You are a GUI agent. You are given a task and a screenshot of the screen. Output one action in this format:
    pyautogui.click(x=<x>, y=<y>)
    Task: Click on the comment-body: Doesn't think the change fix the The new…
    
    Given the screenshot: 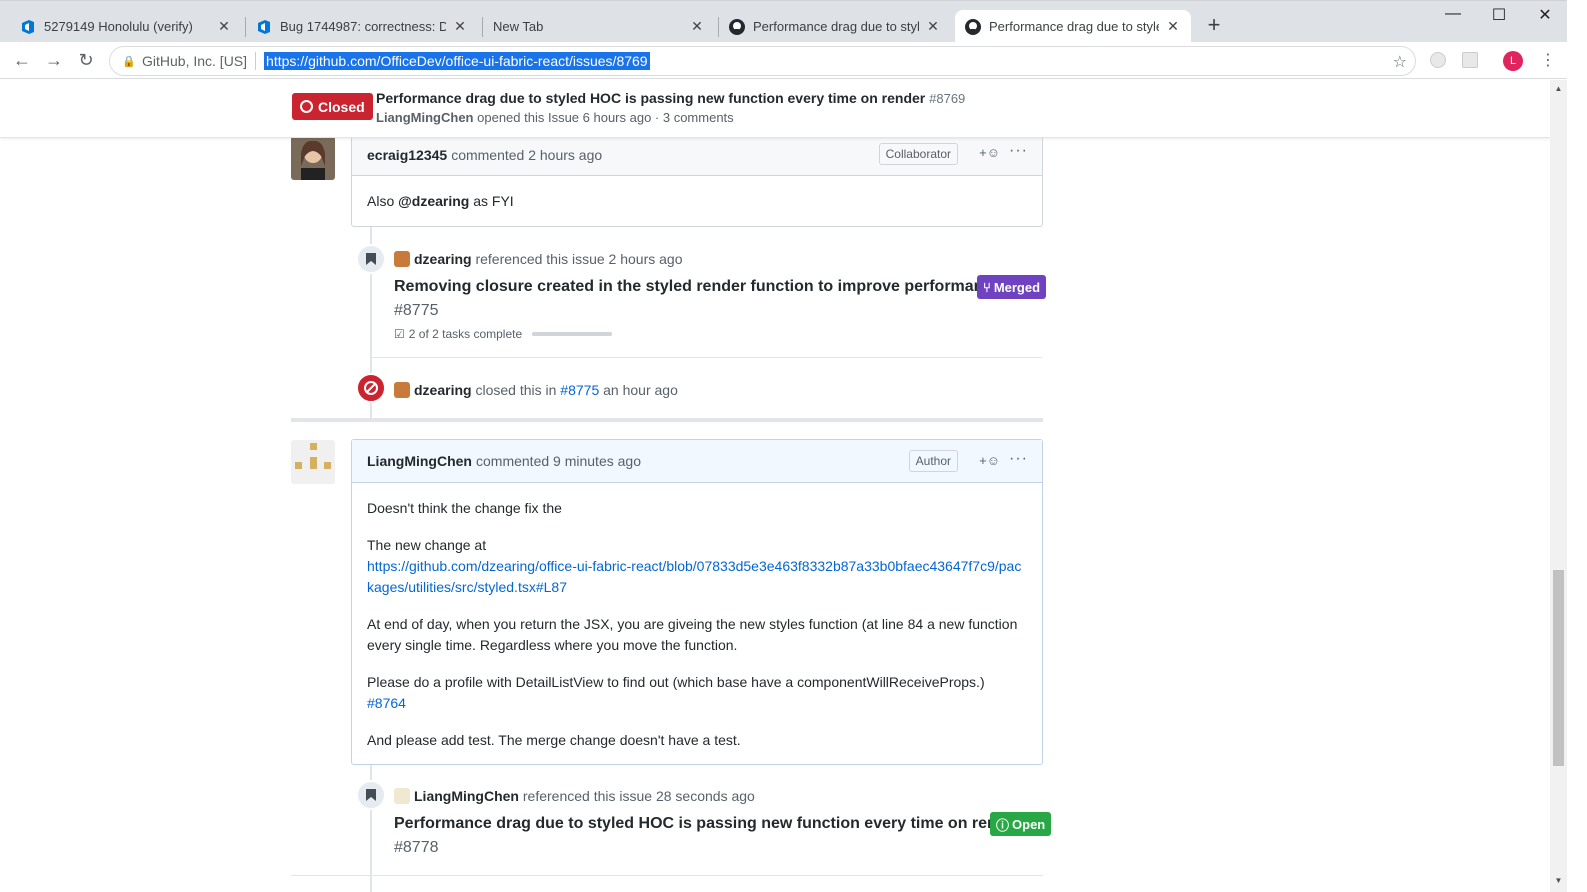 What is the action you would take?
    pyautogui.click(x=697, y=624)
    